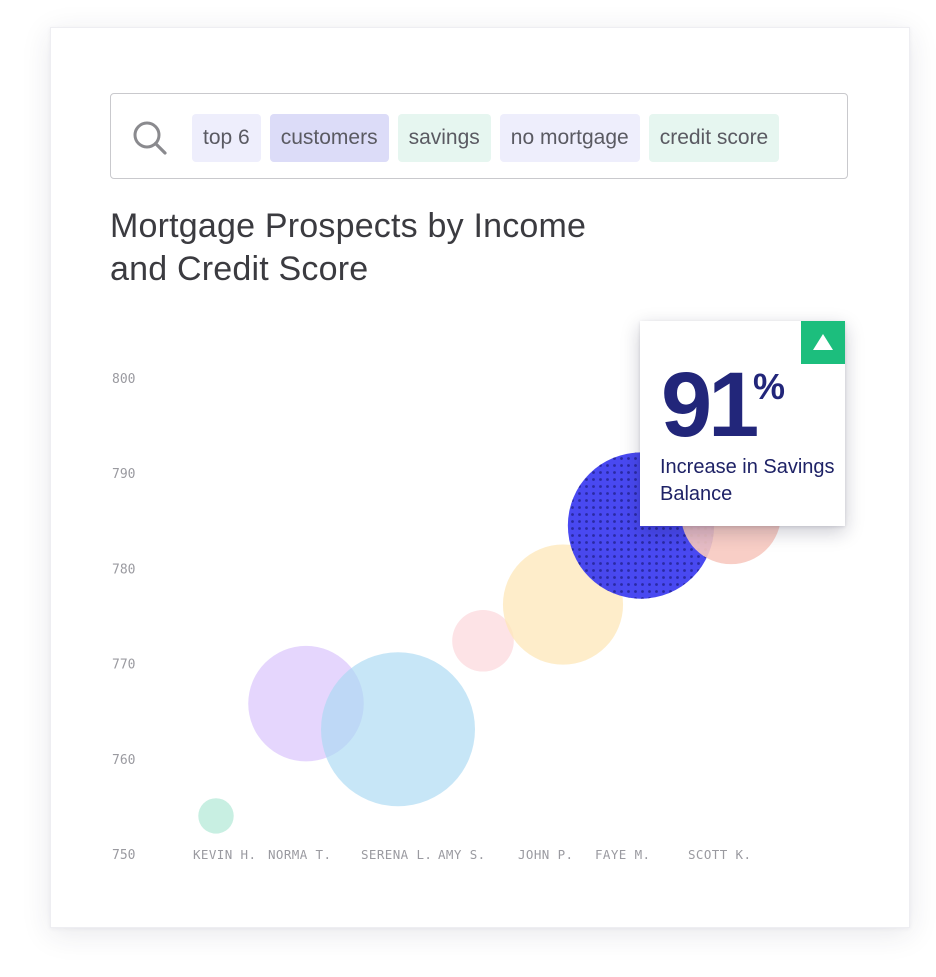 The height and width of the screenshot is (977, 936). What do you see at coordinates (462, 854) in the screenshot?
I see `x-tick-label: AMY S.` at bounding box center [462, 854].